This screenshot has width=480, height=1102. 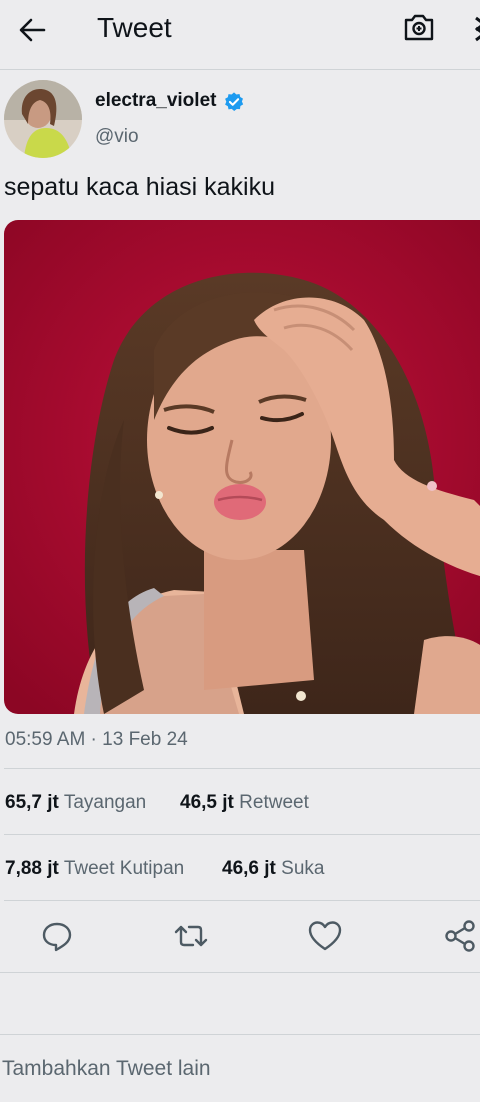 What do you see at coordinates (139, 187) in the screenshot?
I see `tweet-text: sepatu kaca hiasi kakiku` at bounding box center [139, 187].